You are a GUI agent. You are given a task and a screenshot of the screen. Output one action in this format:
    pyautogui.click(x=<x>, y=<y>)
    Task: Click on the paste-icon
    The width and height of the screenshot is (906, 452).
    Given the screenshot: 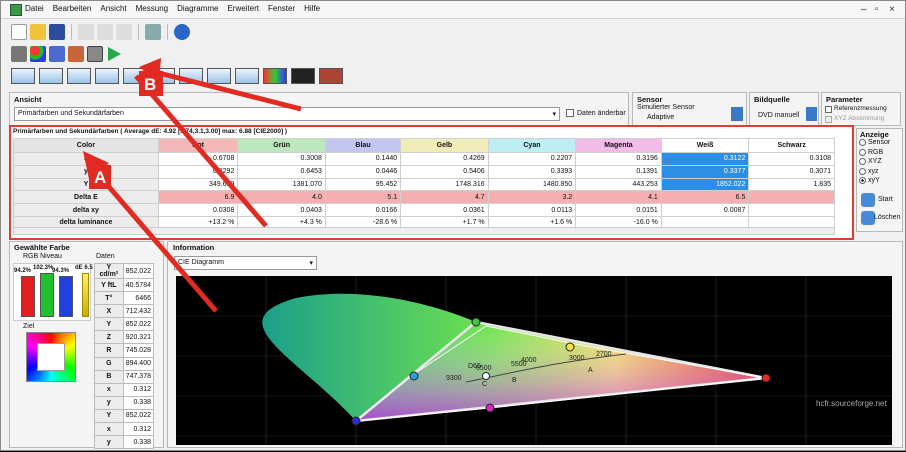 What is the action you would take?
    pyautogui.click(x=124, y=32)
    